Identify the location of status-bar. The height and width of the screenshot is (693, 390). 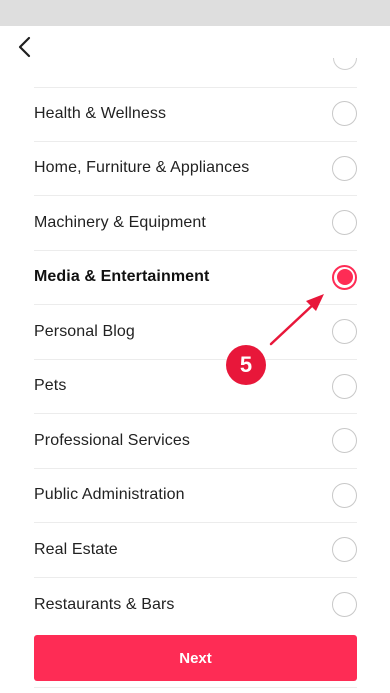
(195, 13).